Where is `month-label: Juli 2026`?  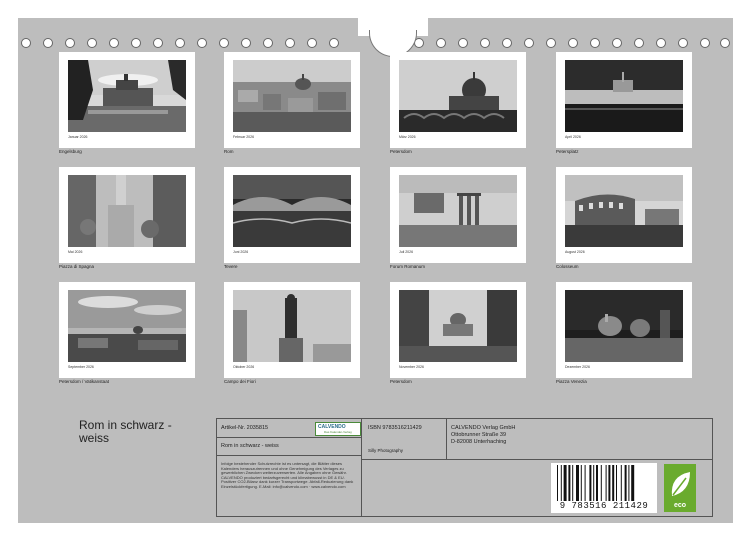 month-label: Juli 2026 is located at coordinates (406, 252).